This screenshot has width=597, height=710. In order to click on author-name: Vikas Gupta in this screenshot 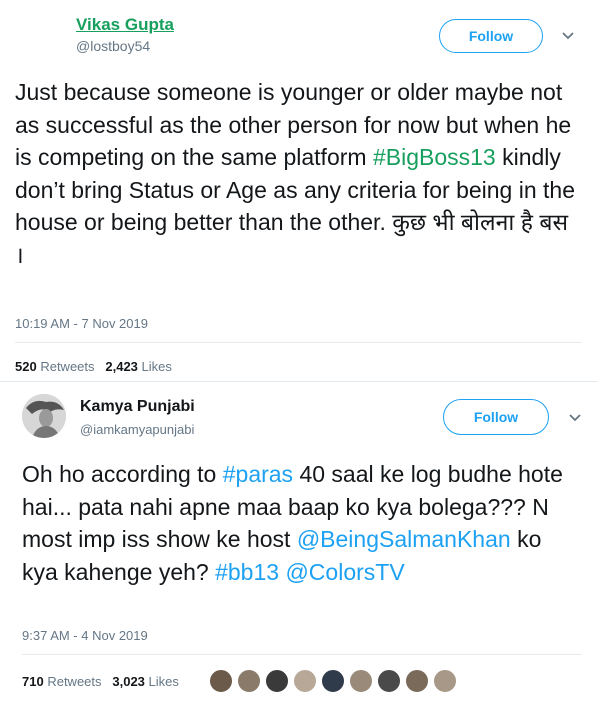, I will do `click(125, 25)`.